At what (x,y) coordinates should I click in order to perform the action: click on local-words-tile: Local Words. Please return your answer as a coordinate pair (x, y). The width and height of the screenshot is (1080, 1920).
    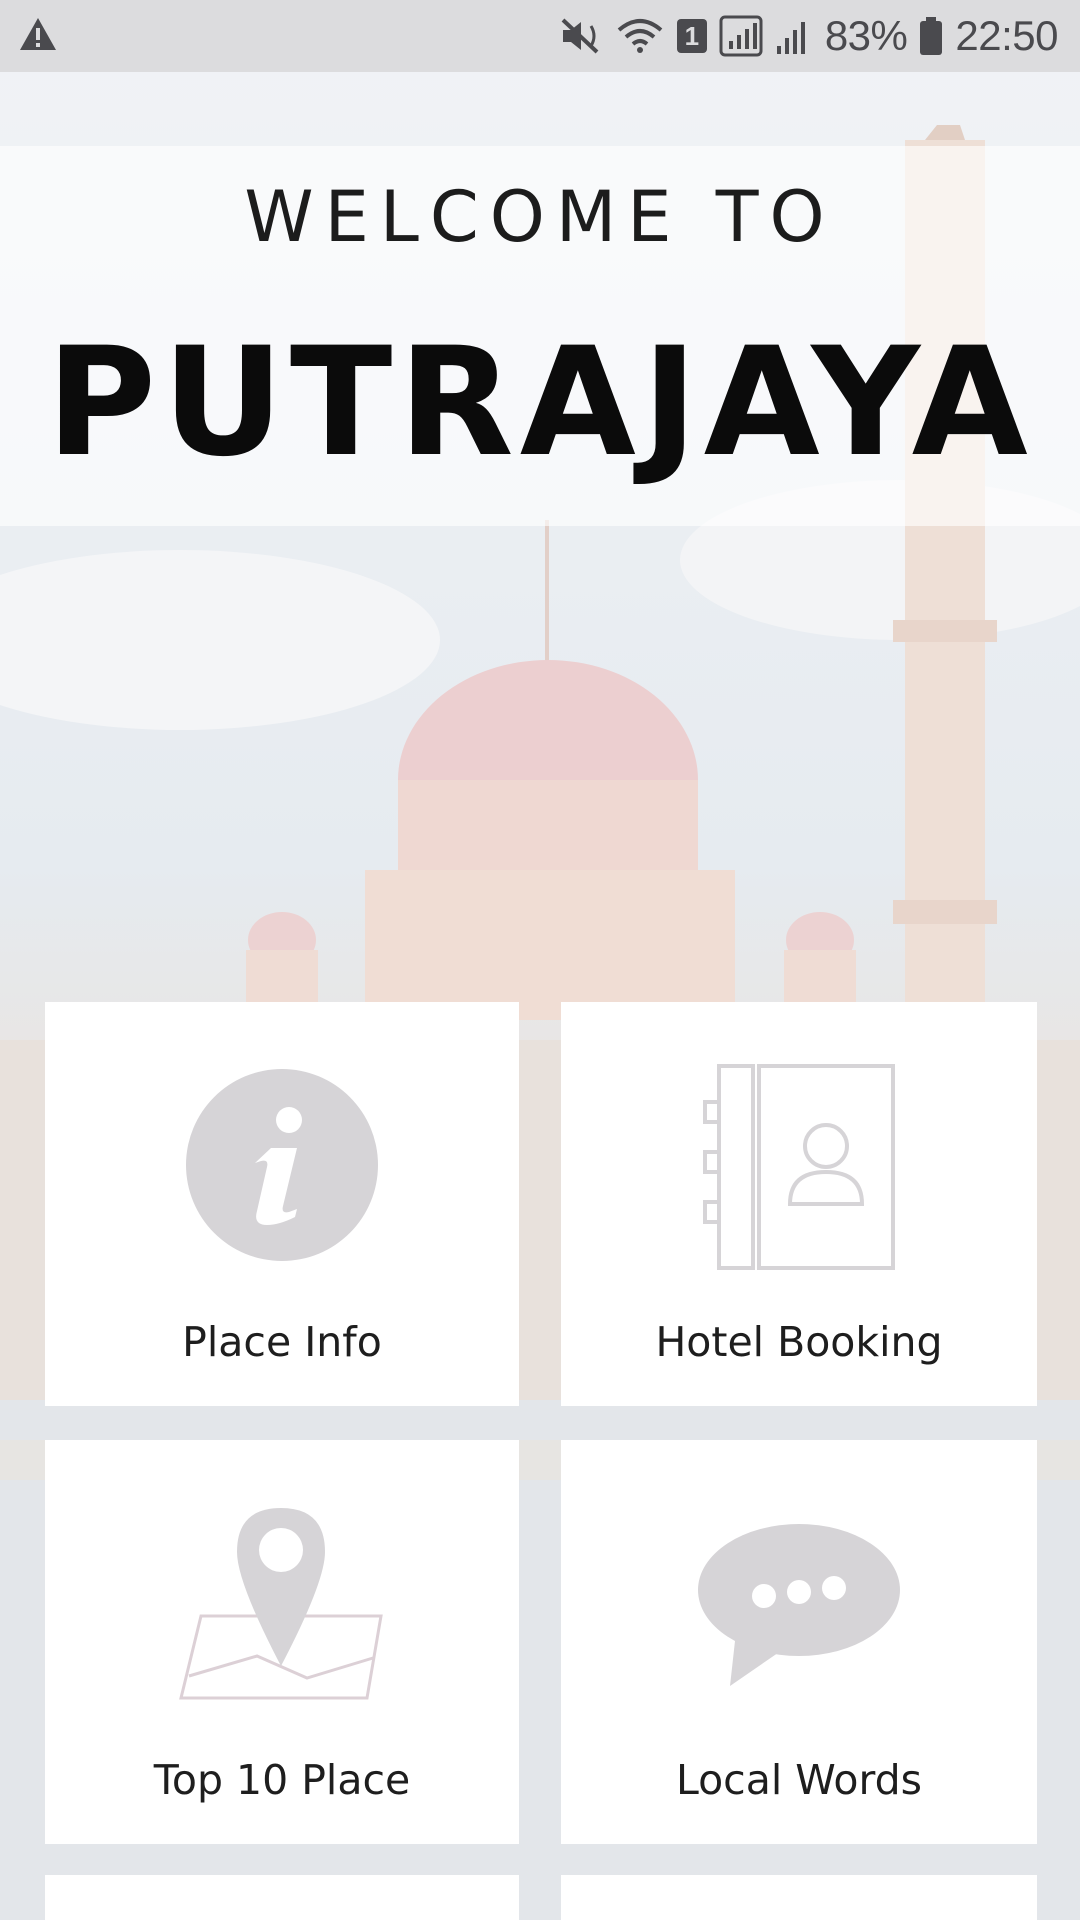
    Looking at the image, I should click on (799, 1642).